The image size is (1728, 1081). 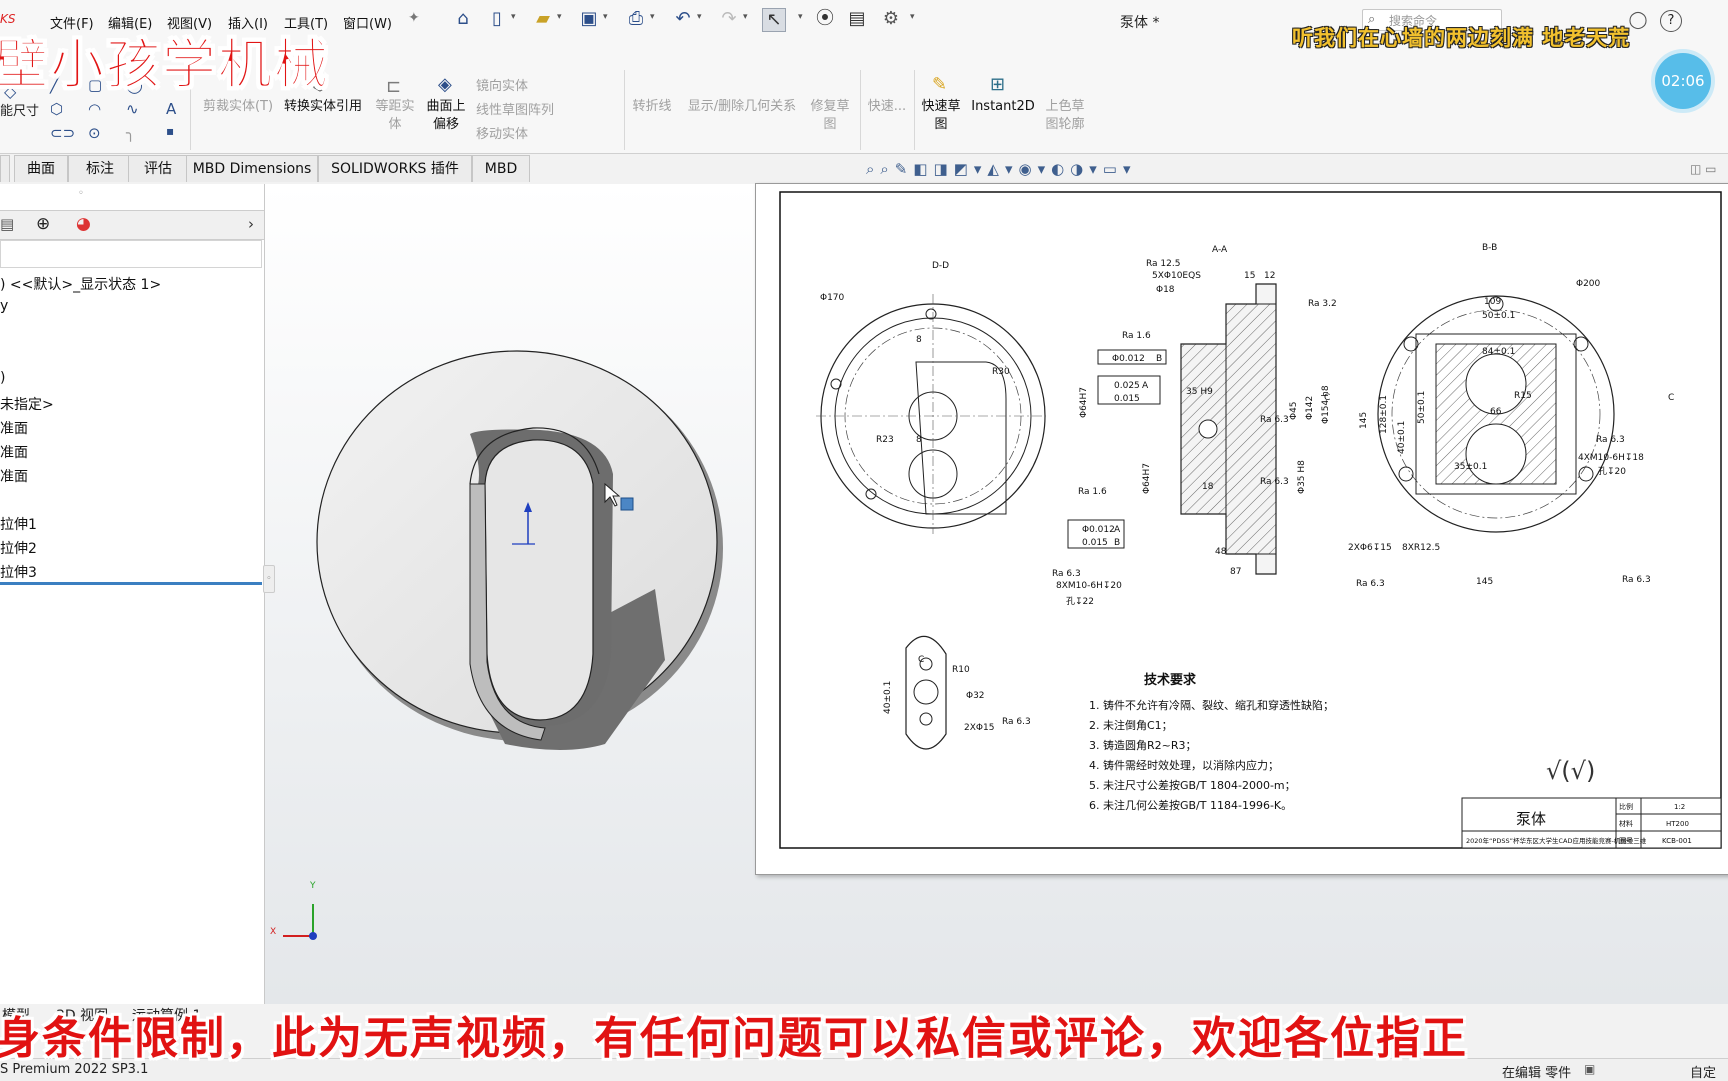 I want to click on trim-entities-button: 剪裁实体(T), so click(x=238, y=107).